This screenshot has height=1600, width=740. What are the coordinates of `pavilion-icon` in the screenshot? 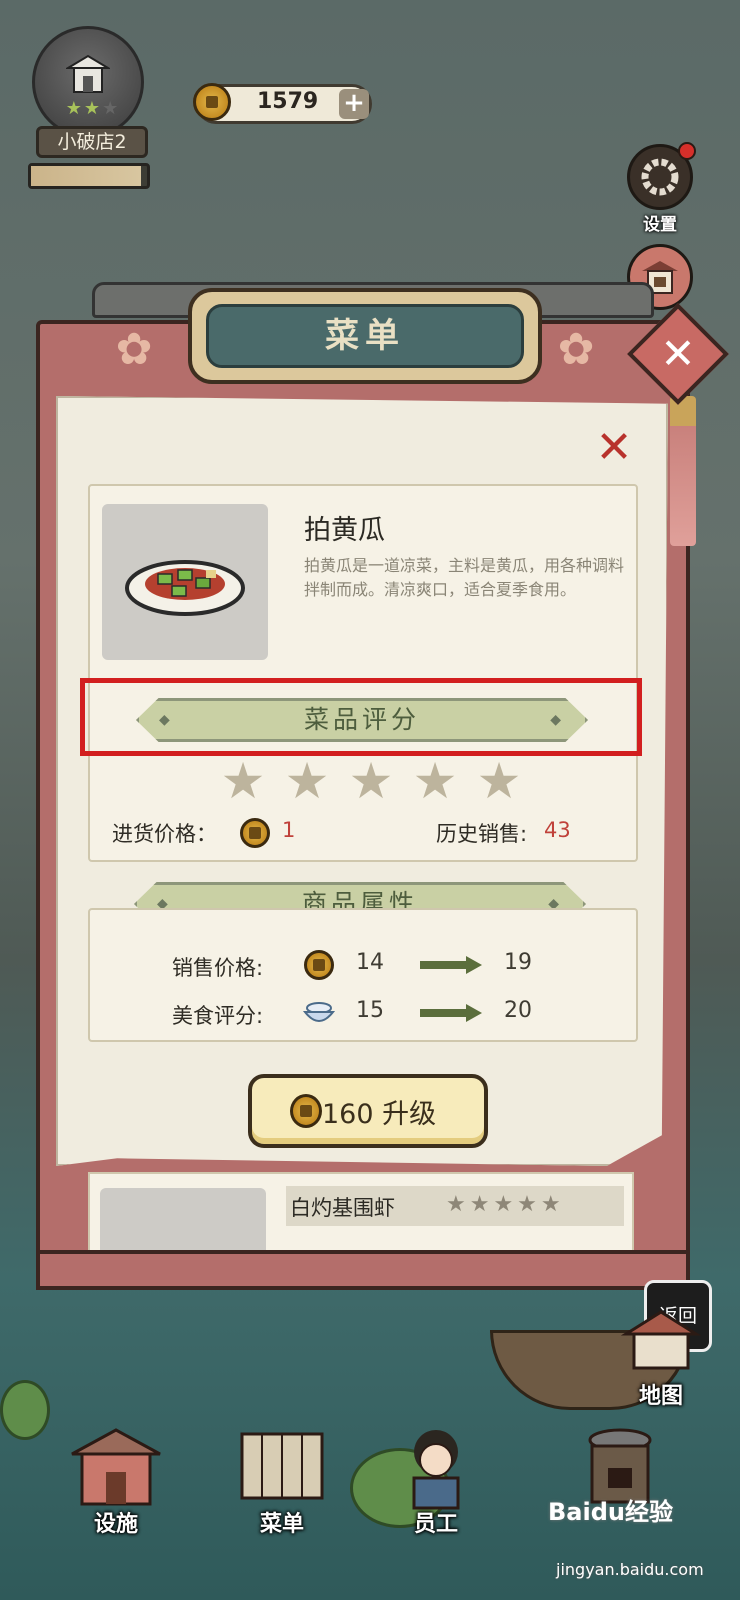 It's located at (116, 1467).